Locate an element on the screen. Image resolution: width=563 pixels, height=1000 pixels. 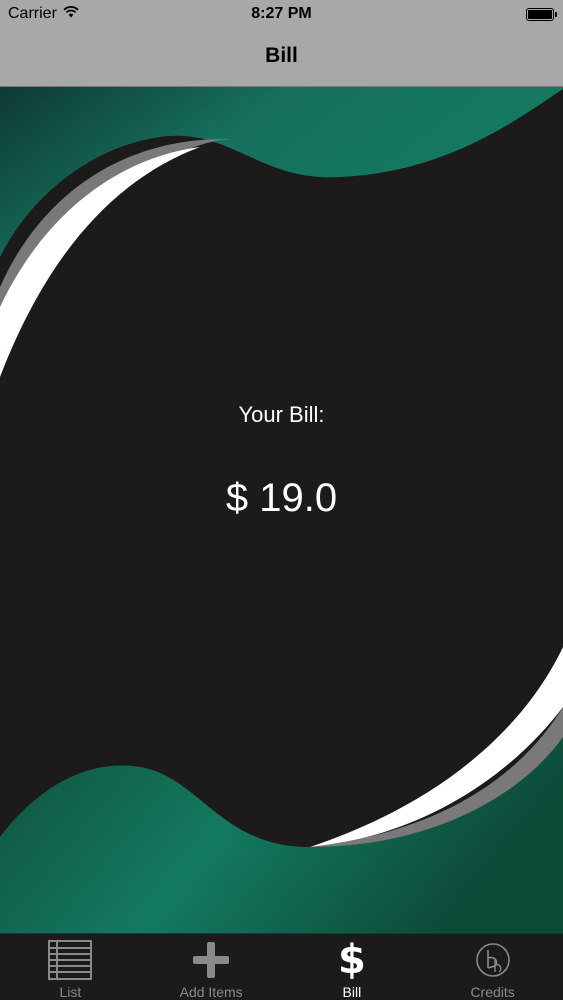
bill-amount: $ 19.0 is located at coordinates (281, 498).